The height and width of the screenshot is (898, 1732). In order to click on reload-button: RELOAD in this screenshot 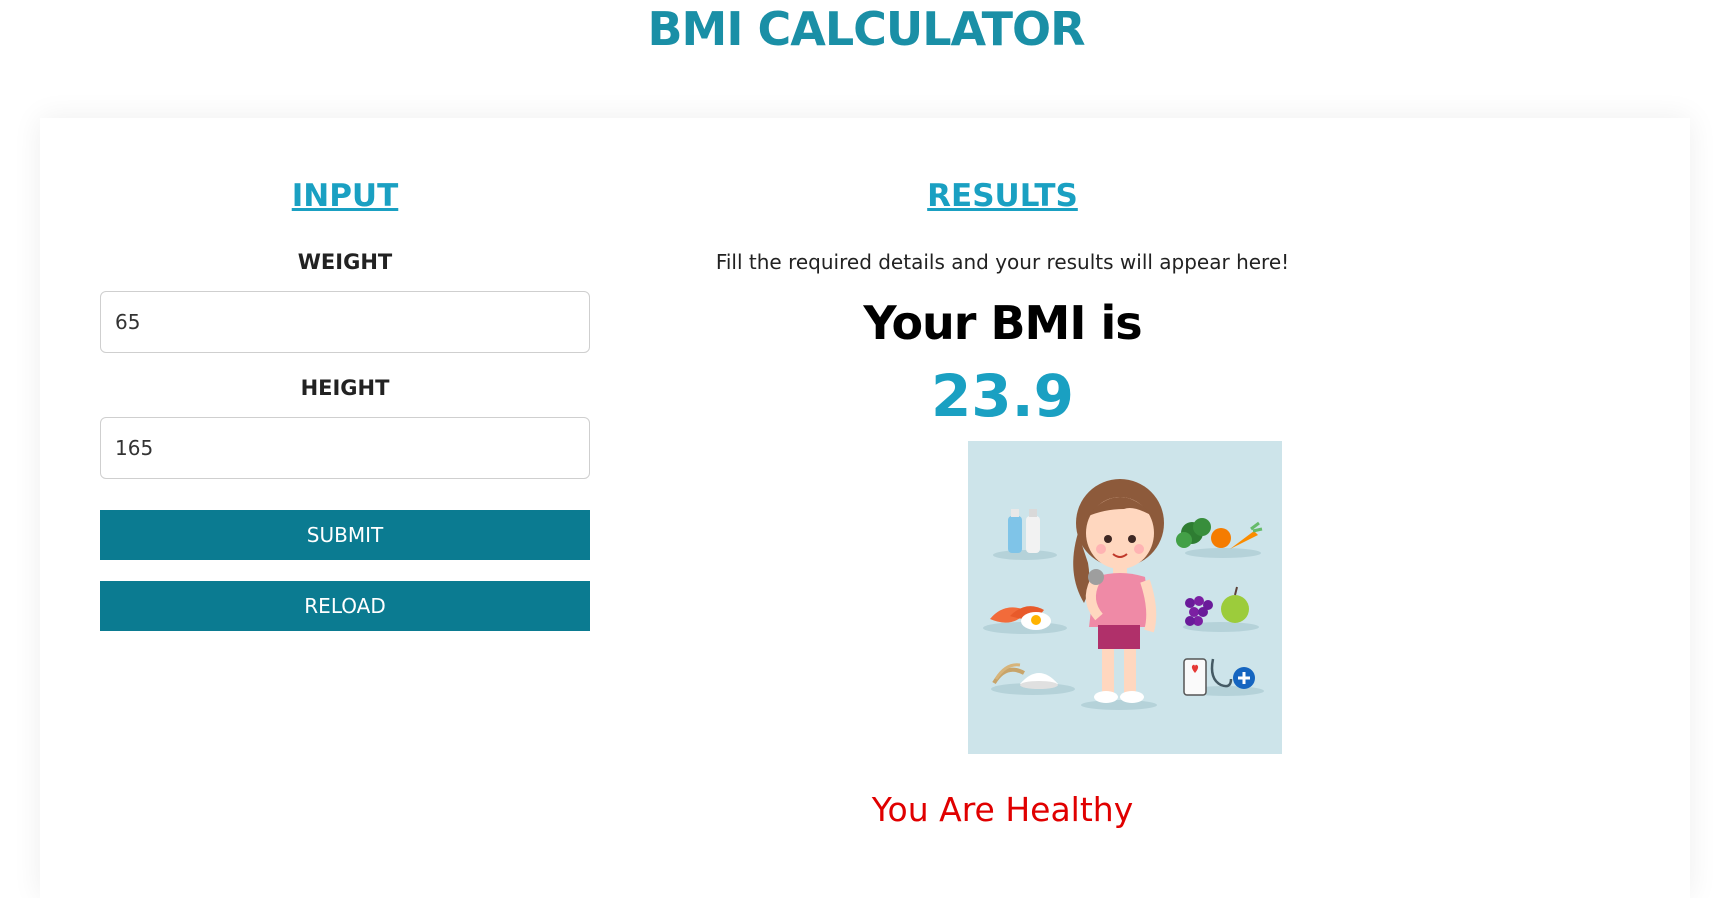, I will do `click(345, 606)`.